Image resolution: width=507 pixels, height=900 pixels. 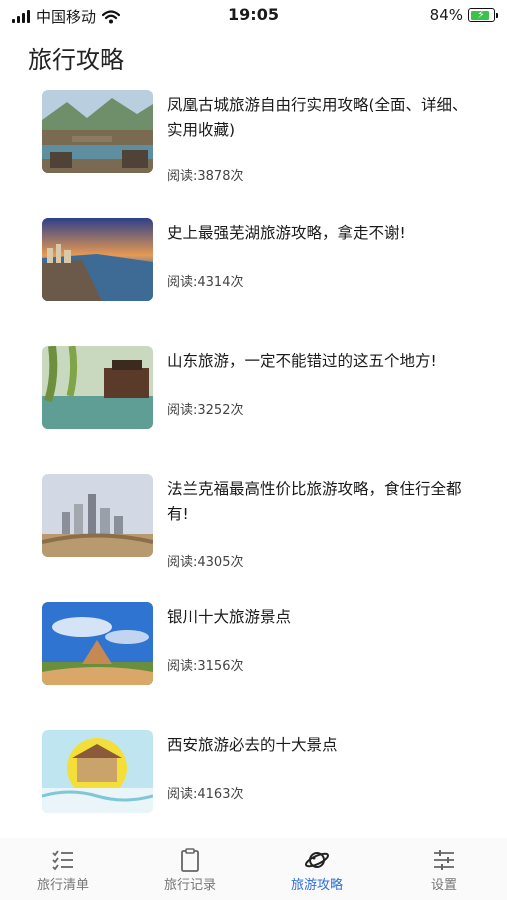 What do you see at coordinates (253, 263) in the screenshot?
I see `article-item-2: 史上最强芜湖旅游攻略，拿走不谢! 阅读:4314次` at bounding box center [253, 263].